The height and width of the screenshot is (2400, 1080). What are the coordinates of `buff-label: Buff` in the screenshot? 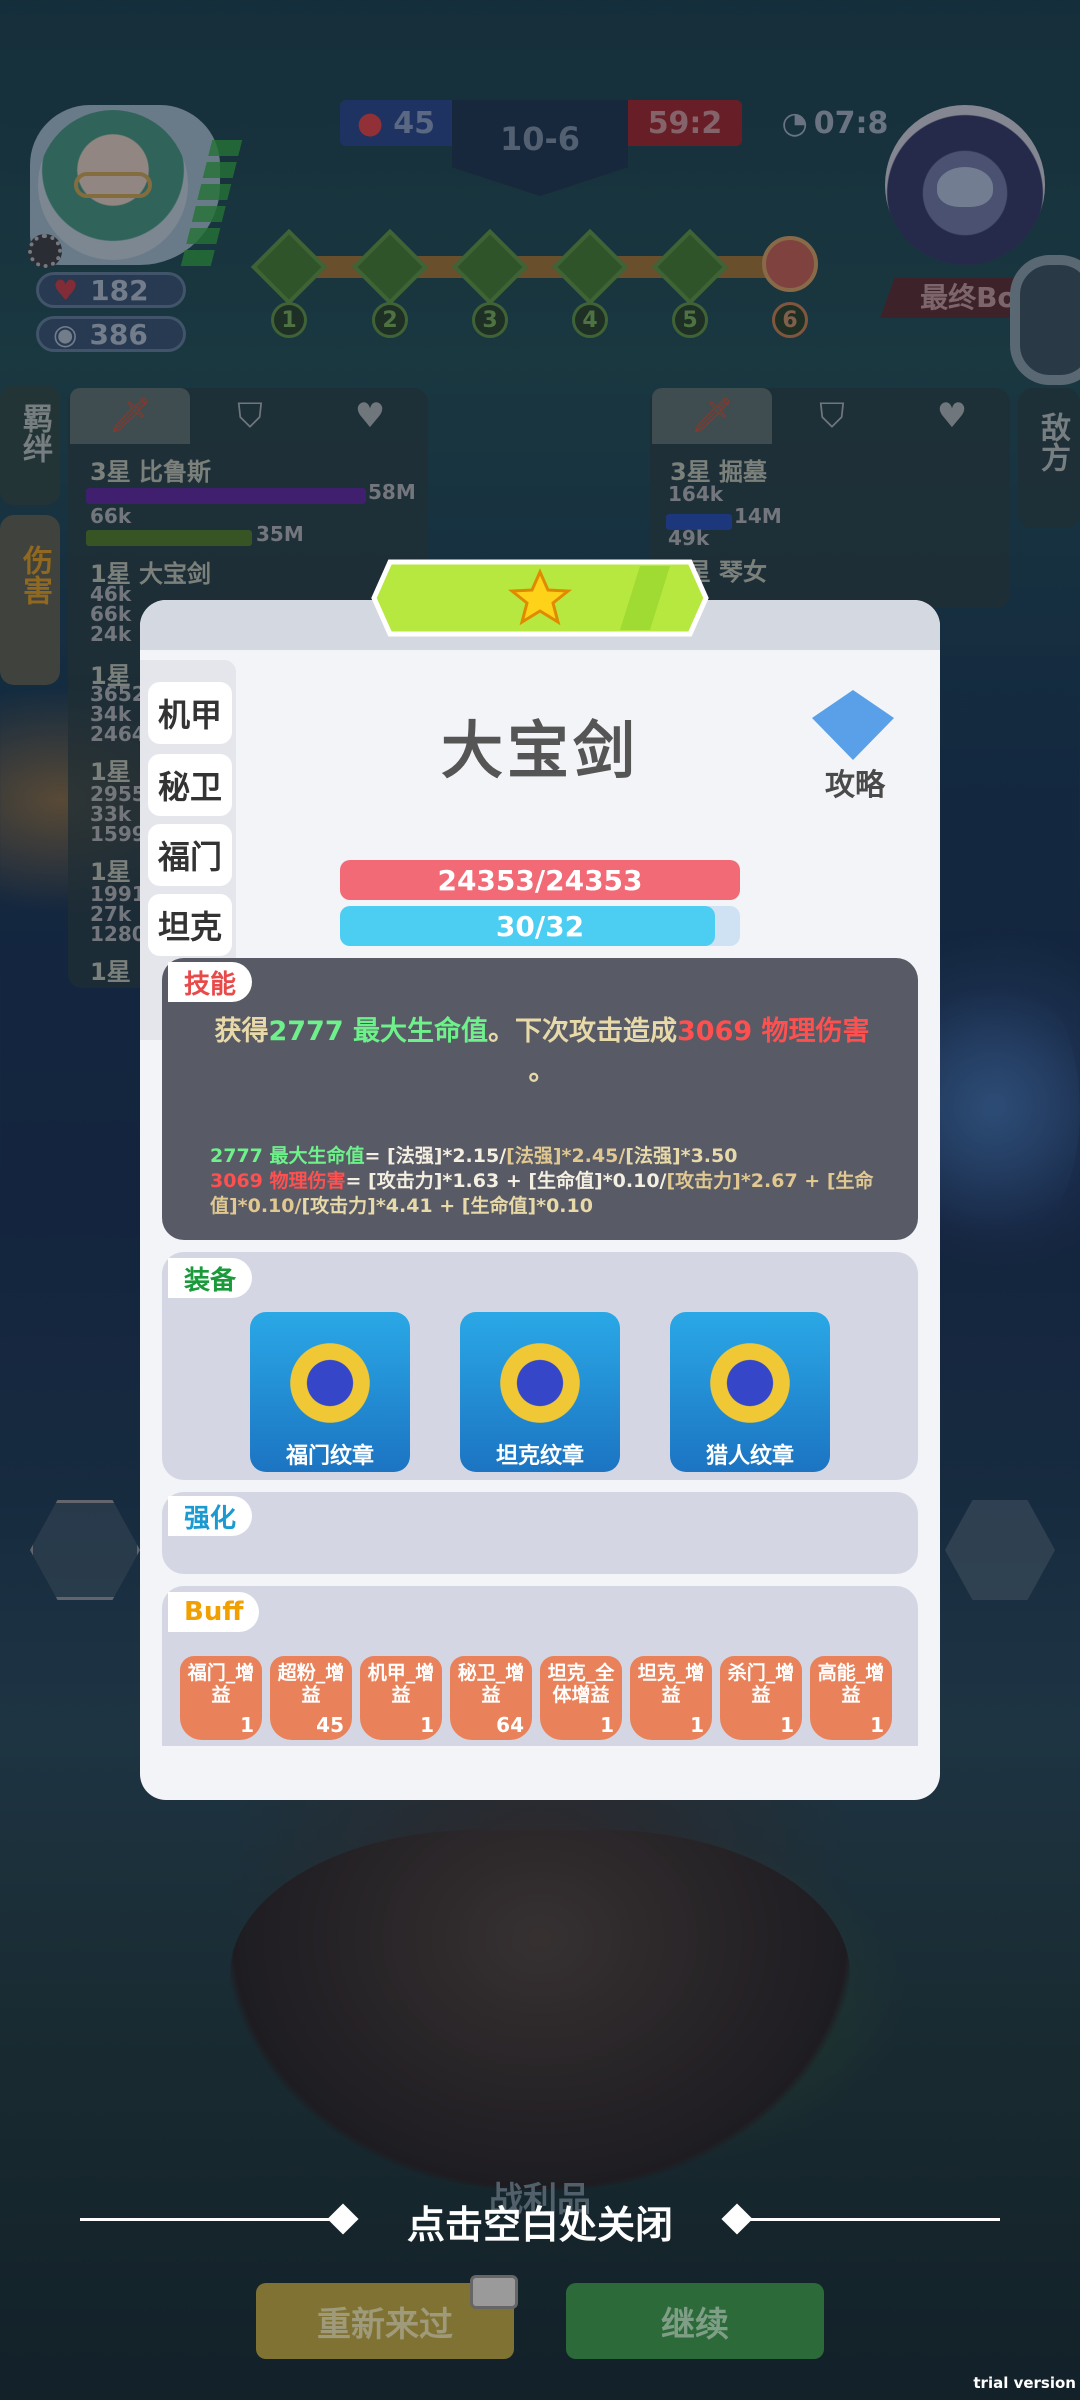 It's located at (214, 1612).